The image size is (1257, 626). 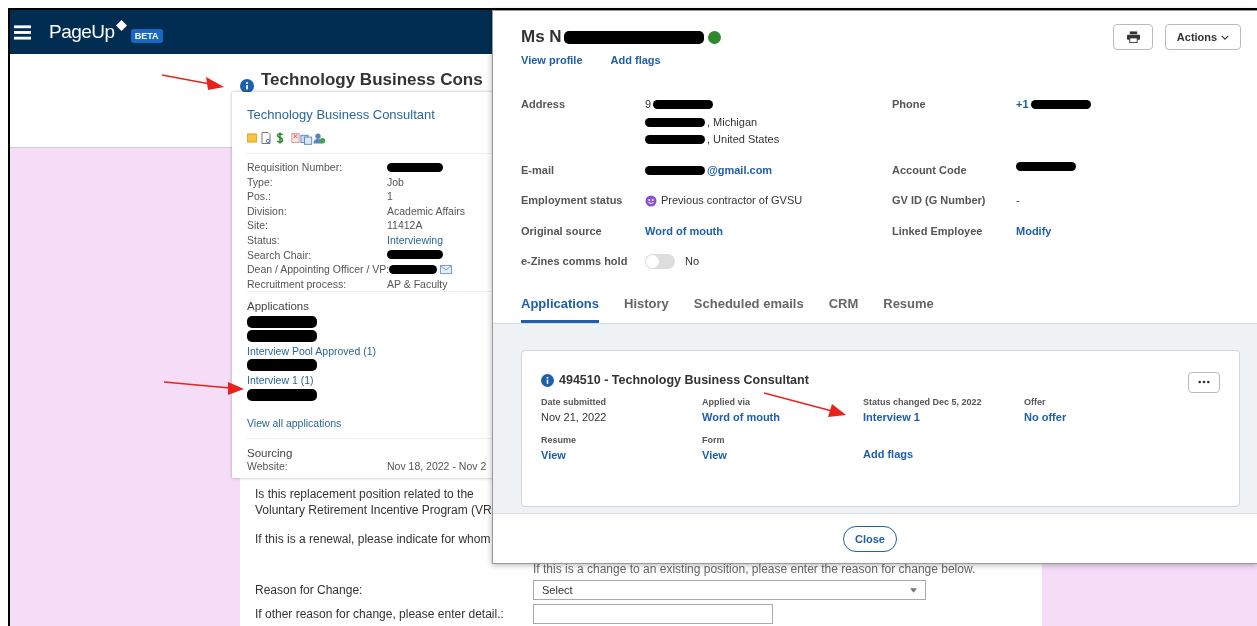 I want to click on profile-link: Add flags, so click(x=635, y=60).